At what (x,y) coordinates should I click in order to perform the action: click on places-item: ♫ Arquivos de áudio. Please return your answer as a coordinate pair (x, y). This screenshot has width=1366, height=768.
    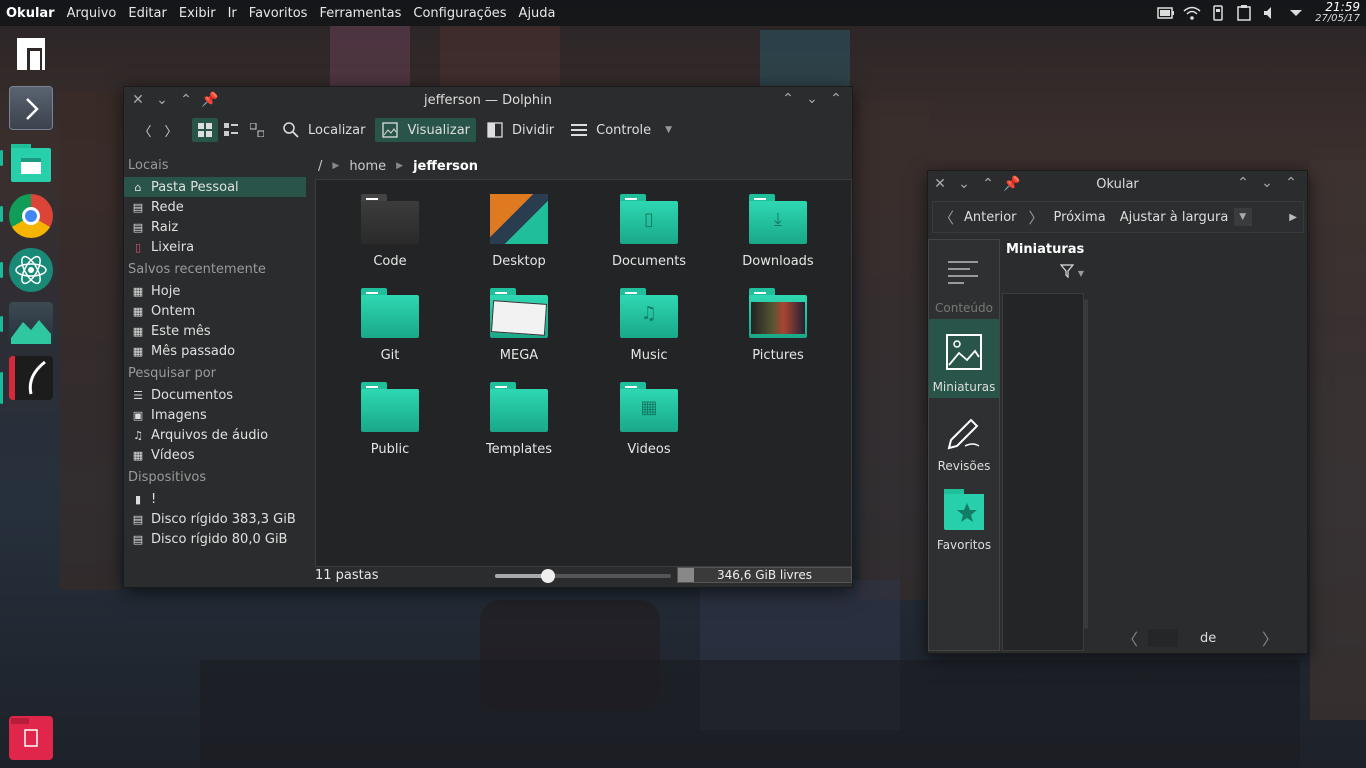
    Looking at the image, I should click on (215, 435).